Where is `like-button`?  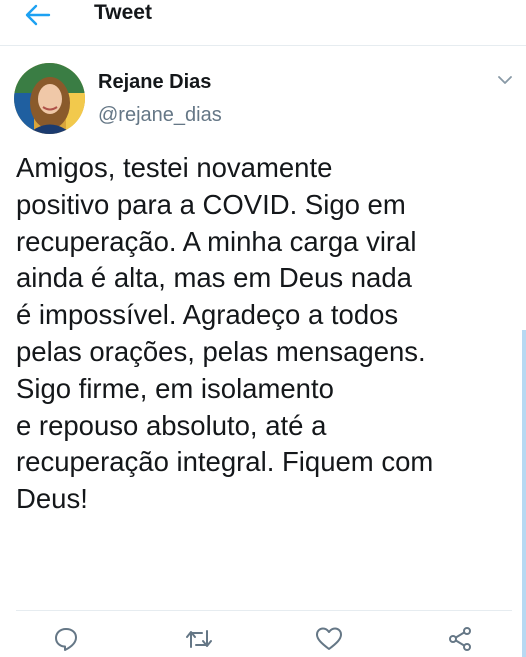 like-button is located at coordinates (329, 639).